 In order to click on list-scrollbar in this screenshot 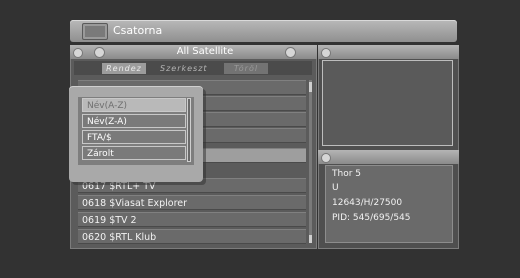, I will do `click(310, 160)`.